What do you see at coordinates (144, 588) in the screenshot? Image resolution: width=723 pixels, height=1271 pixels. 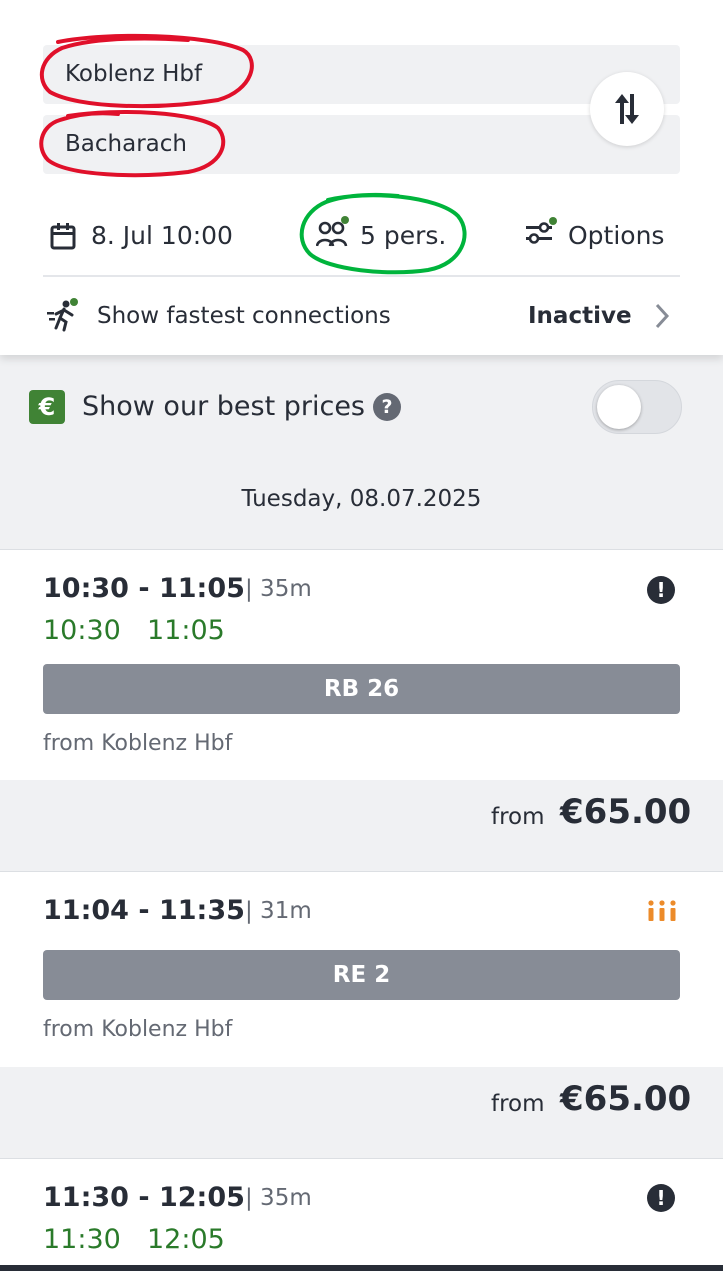 I see `scheduled-times: 10:30 - 11:05` at bounding box center [144, 588].